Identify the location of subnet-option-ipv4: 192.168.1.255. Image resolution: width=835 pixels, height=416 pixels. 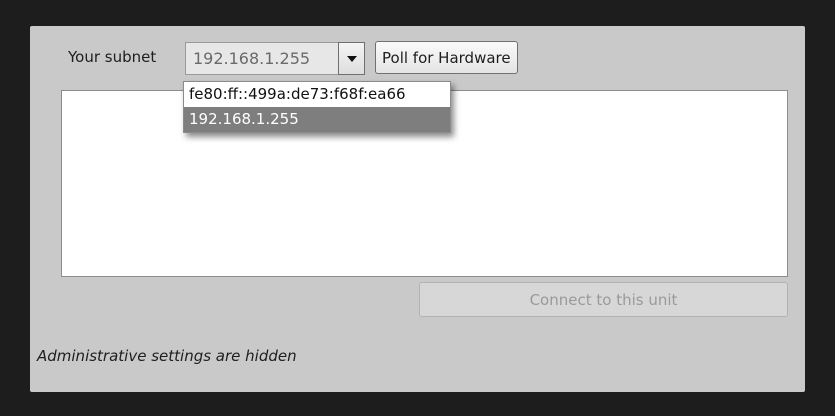
(317, 119).